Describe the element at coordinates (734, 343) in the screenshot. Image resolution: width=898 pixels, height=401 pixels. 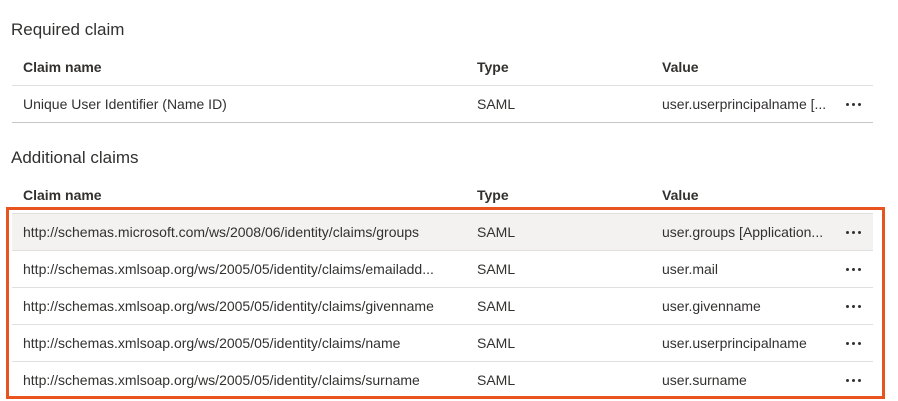
I see `claim-value-cell: user.userprincipalname` at that location.